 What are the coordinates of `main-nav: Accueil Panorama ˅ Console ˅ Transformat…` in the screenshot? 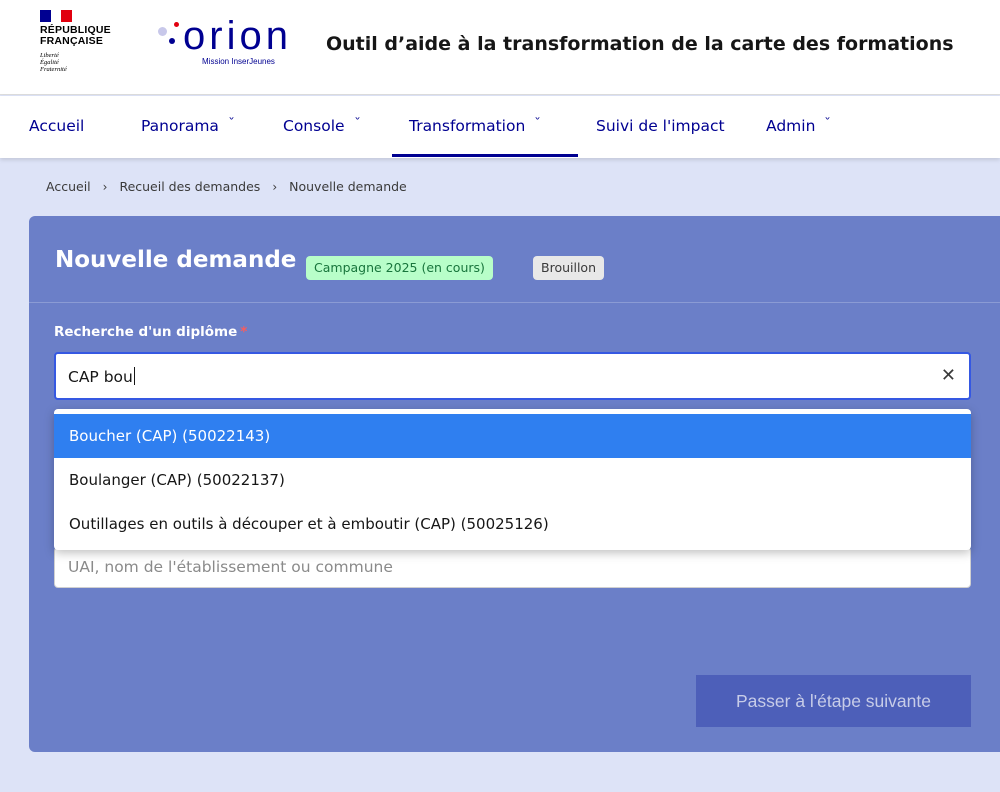 It's located at (500, 127).